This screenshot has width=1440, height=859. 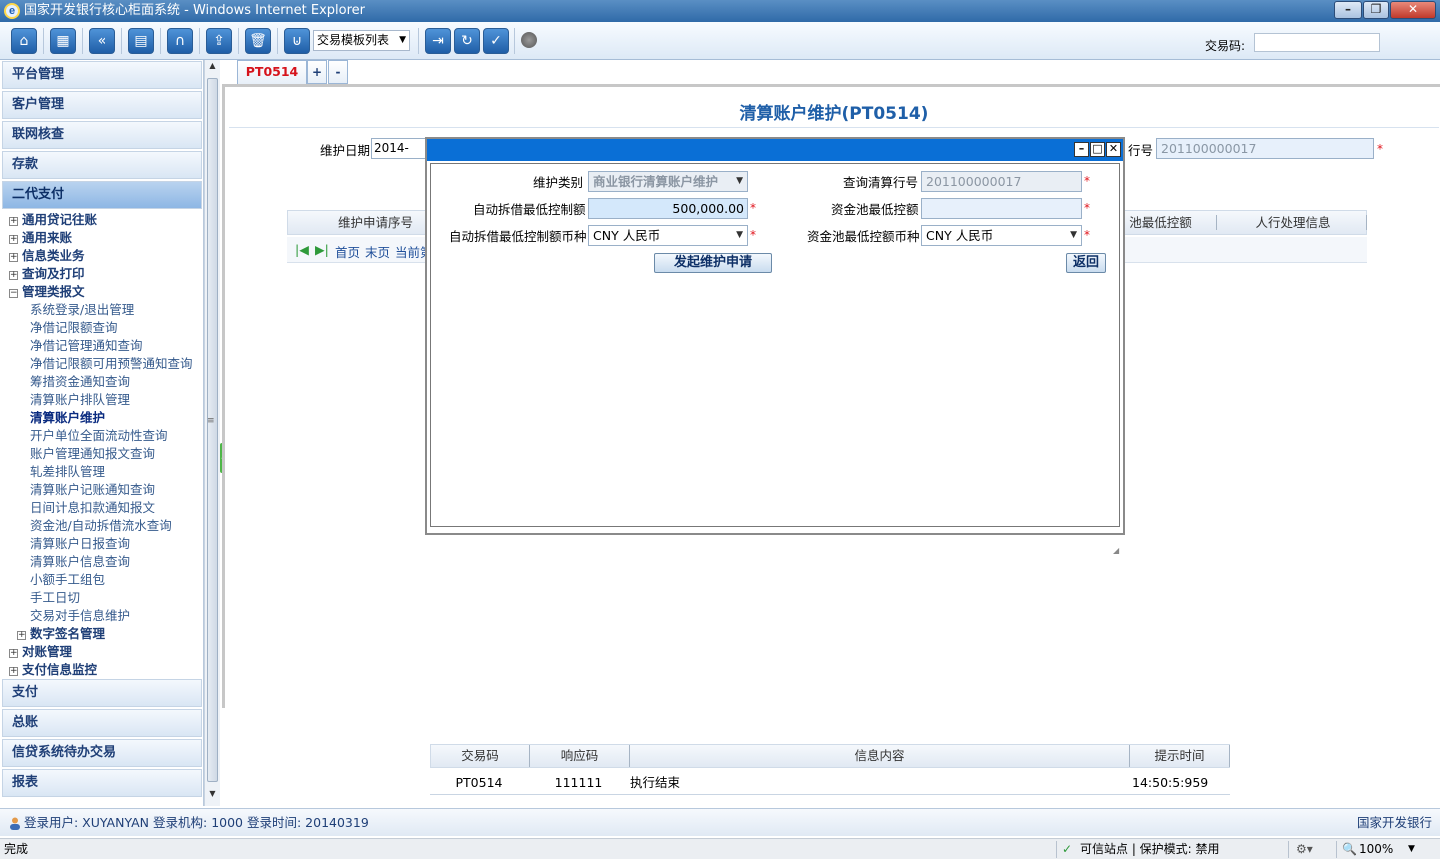 What do you see at coordinates (219, 41) in the screenshot?
I see `upload-icon: ⇪` at bounding box center [219, 41].